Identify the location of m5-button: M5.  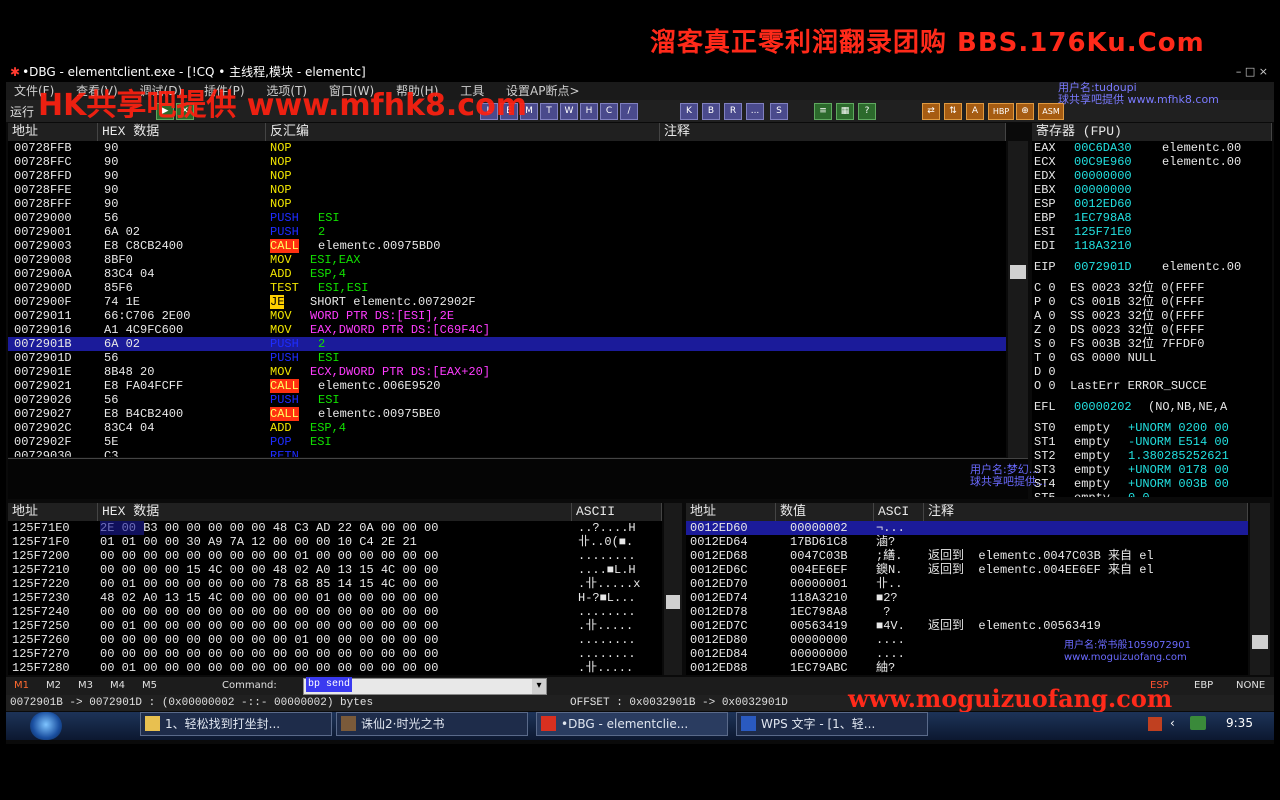
(149, 686).